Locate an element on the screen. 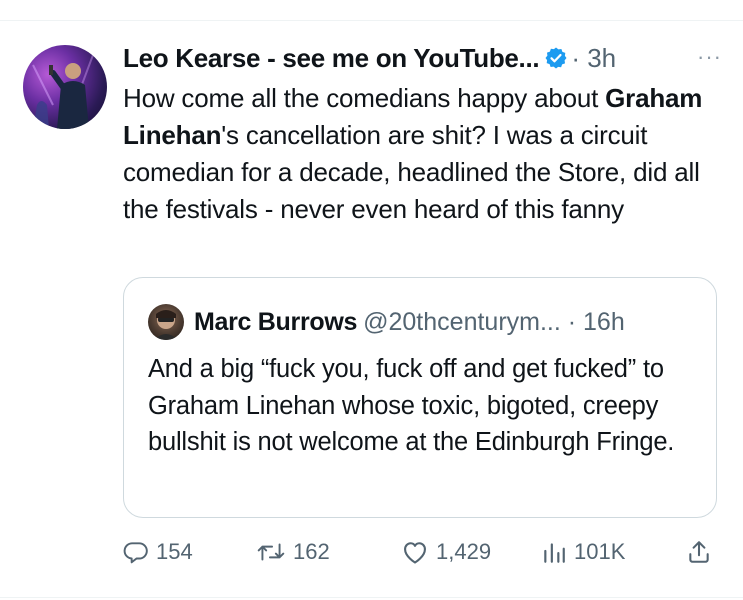 This screenshot has height=600, width=743. share-icon is located at coordinates (699, 552).